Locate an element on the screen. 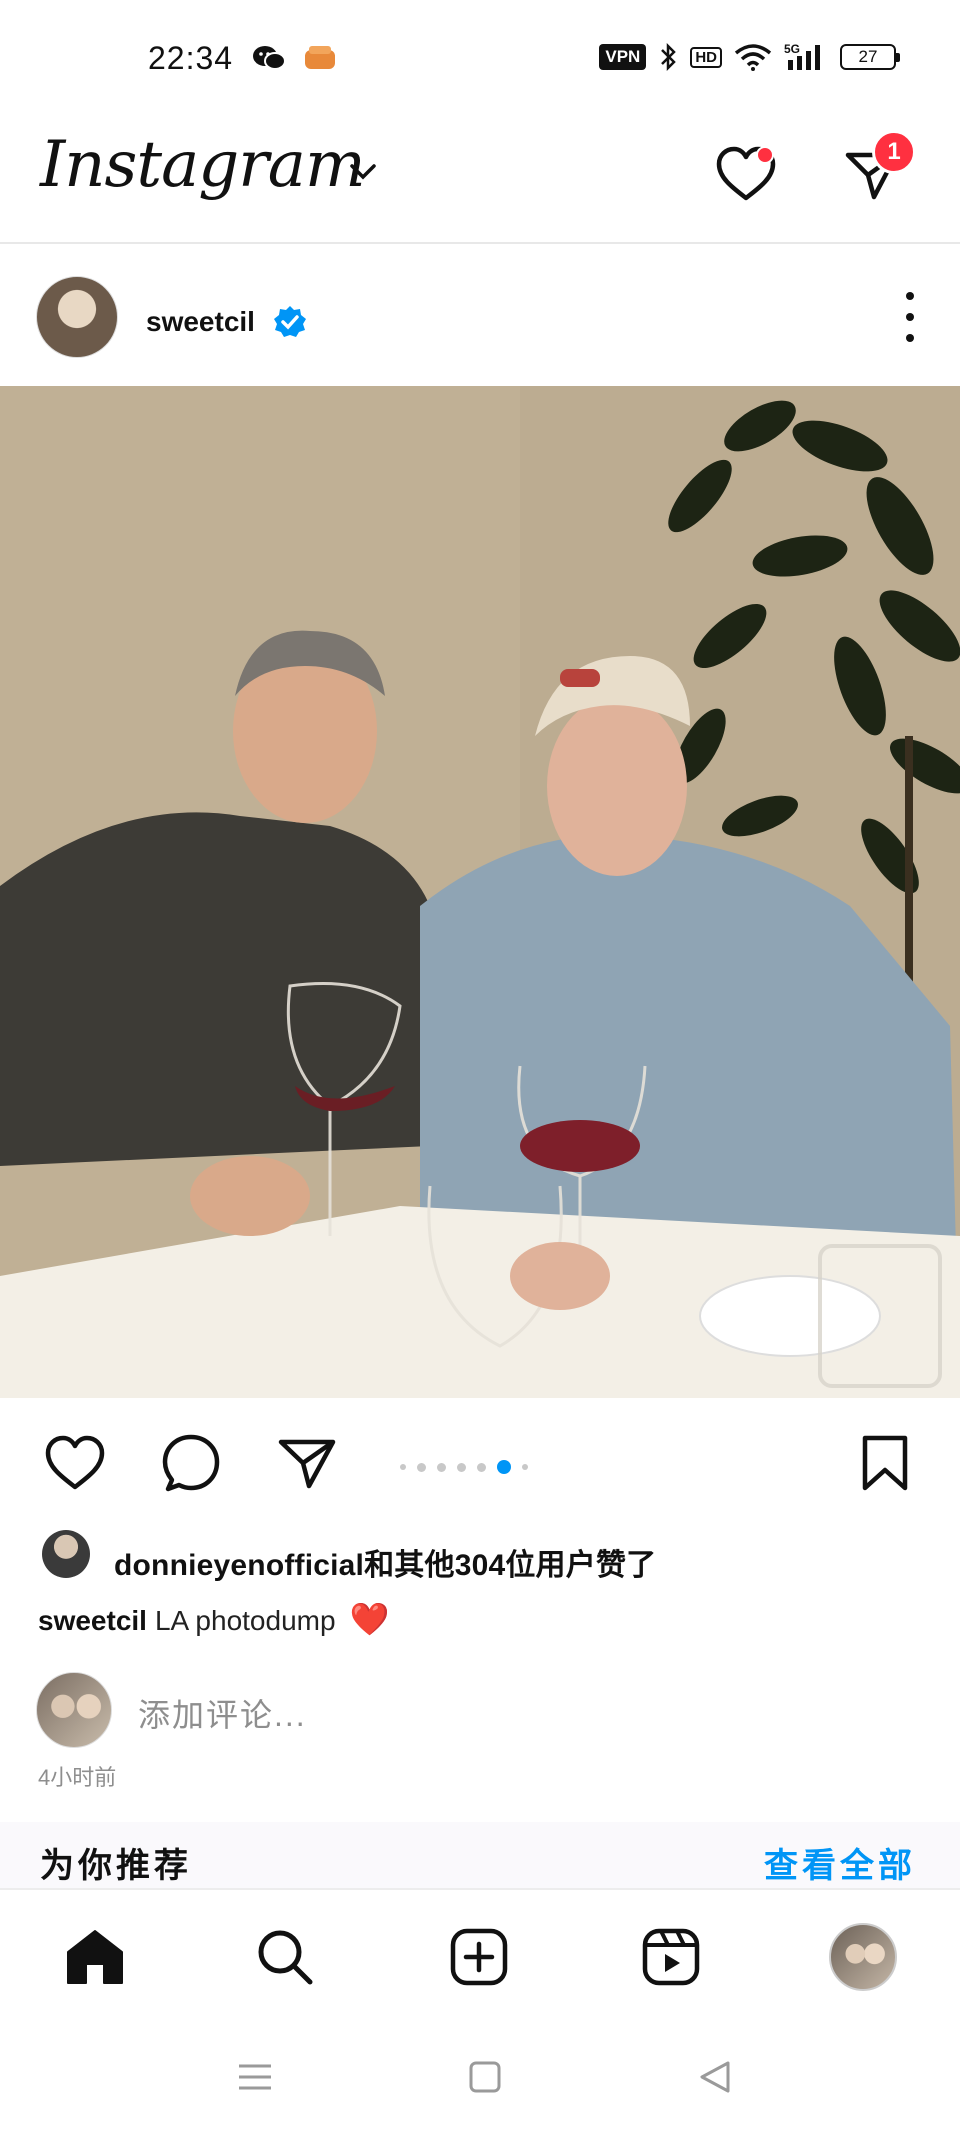  post-username: sweetcil is located at coordinates (200, 322).